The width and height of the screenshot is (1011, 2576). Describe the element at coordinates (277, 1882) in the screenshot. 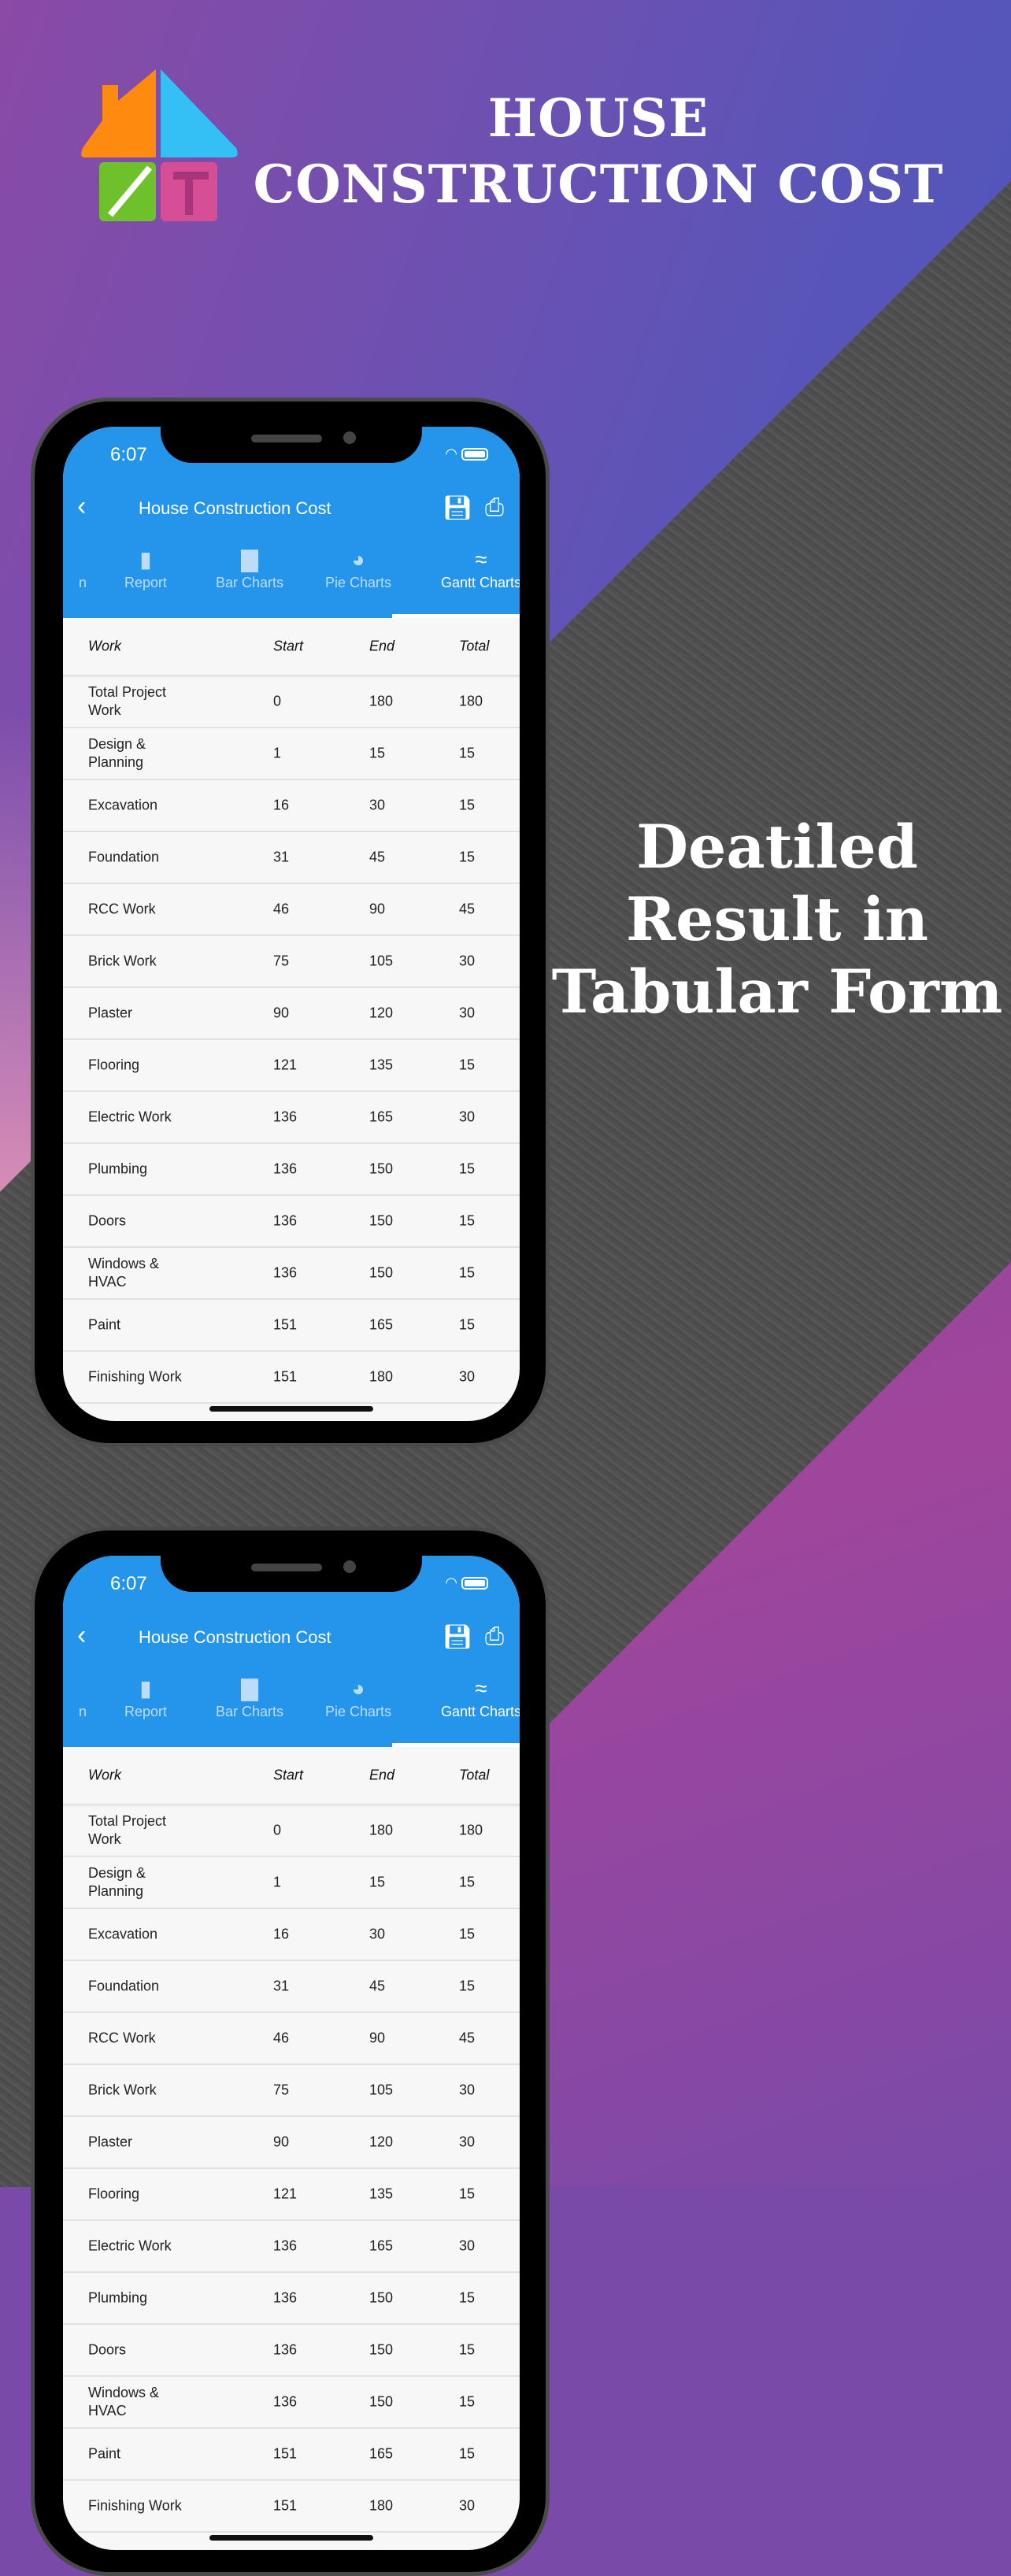

I see `table-cell: 1` at that location.